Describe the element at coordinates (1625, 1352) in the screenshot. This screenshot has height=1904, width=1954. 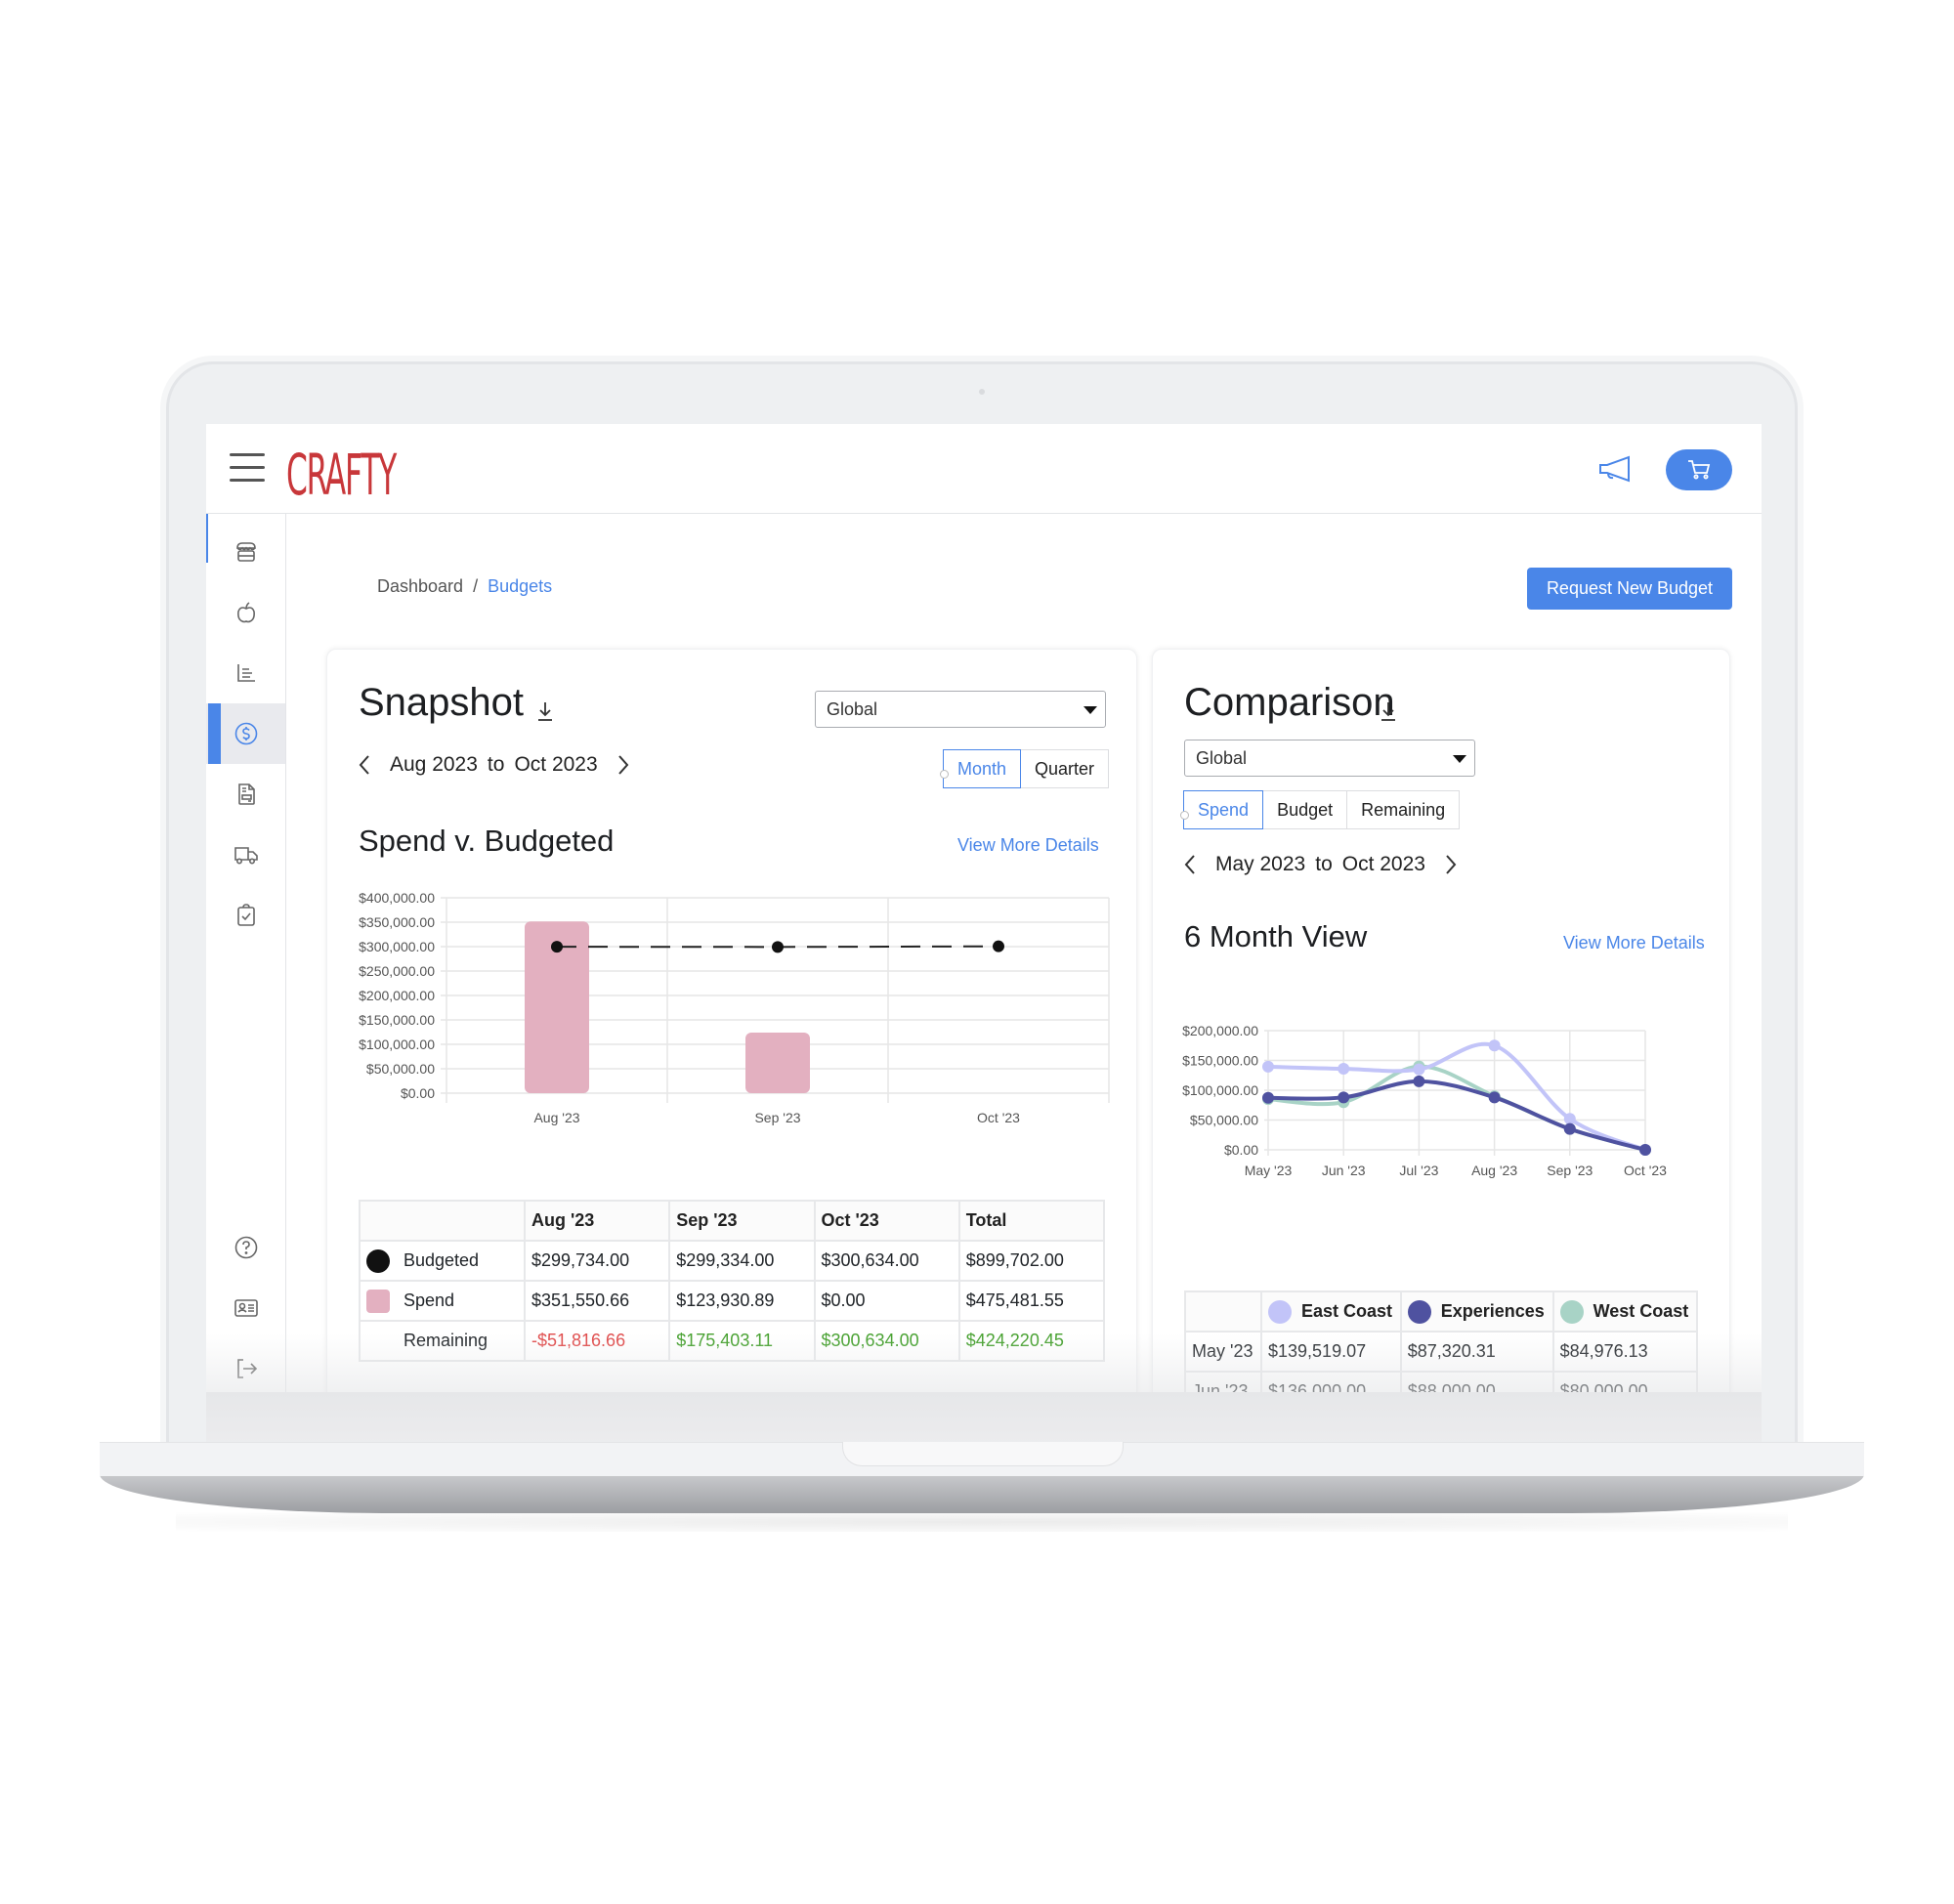
I see `table-cell: $84,976.13` at that location.